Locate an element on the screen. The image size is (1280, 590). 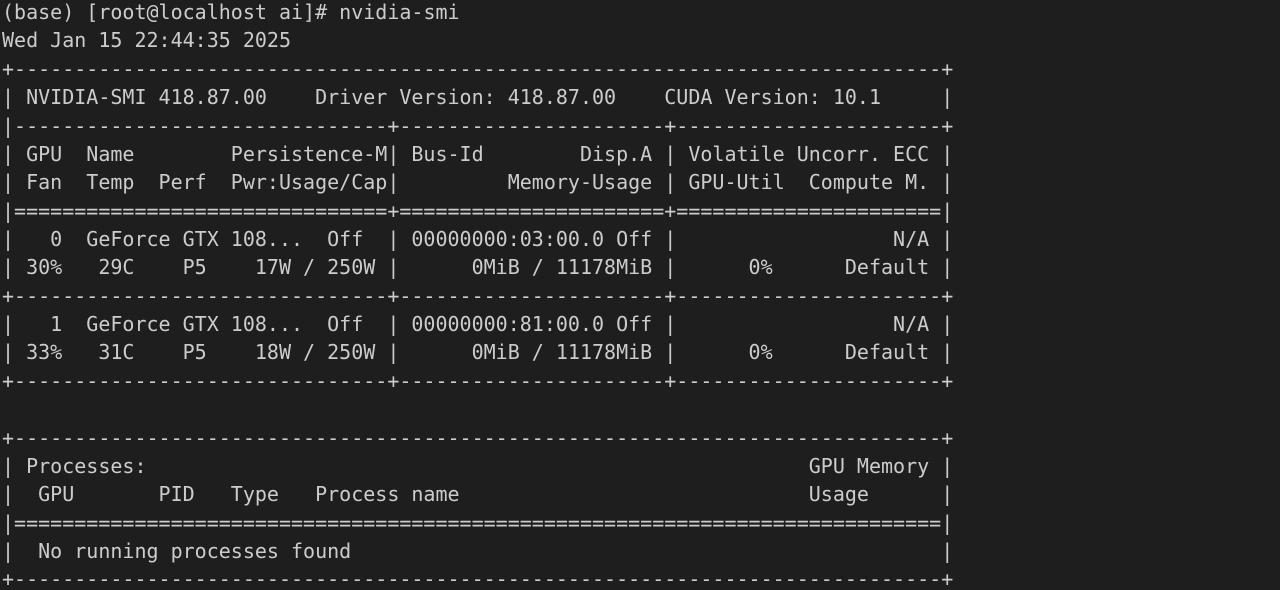
shell-prompt: (base) [root@localhost ai]# is located at coordinates (171, 12).